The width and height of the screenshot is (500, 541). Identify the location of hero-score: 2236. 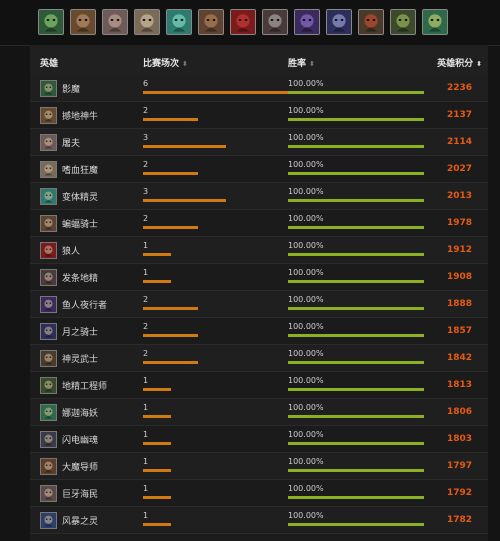
(459, 88).